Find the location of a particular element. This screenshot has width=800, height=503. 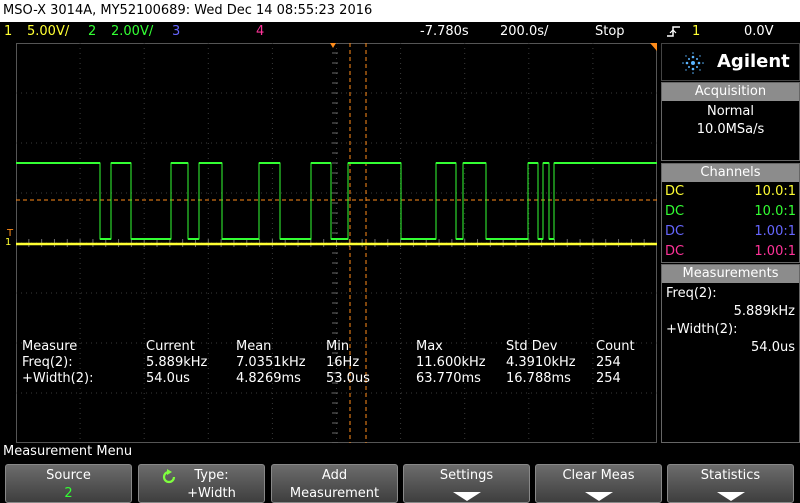

ch3-number: 3 is located at coordinates (176, 32).